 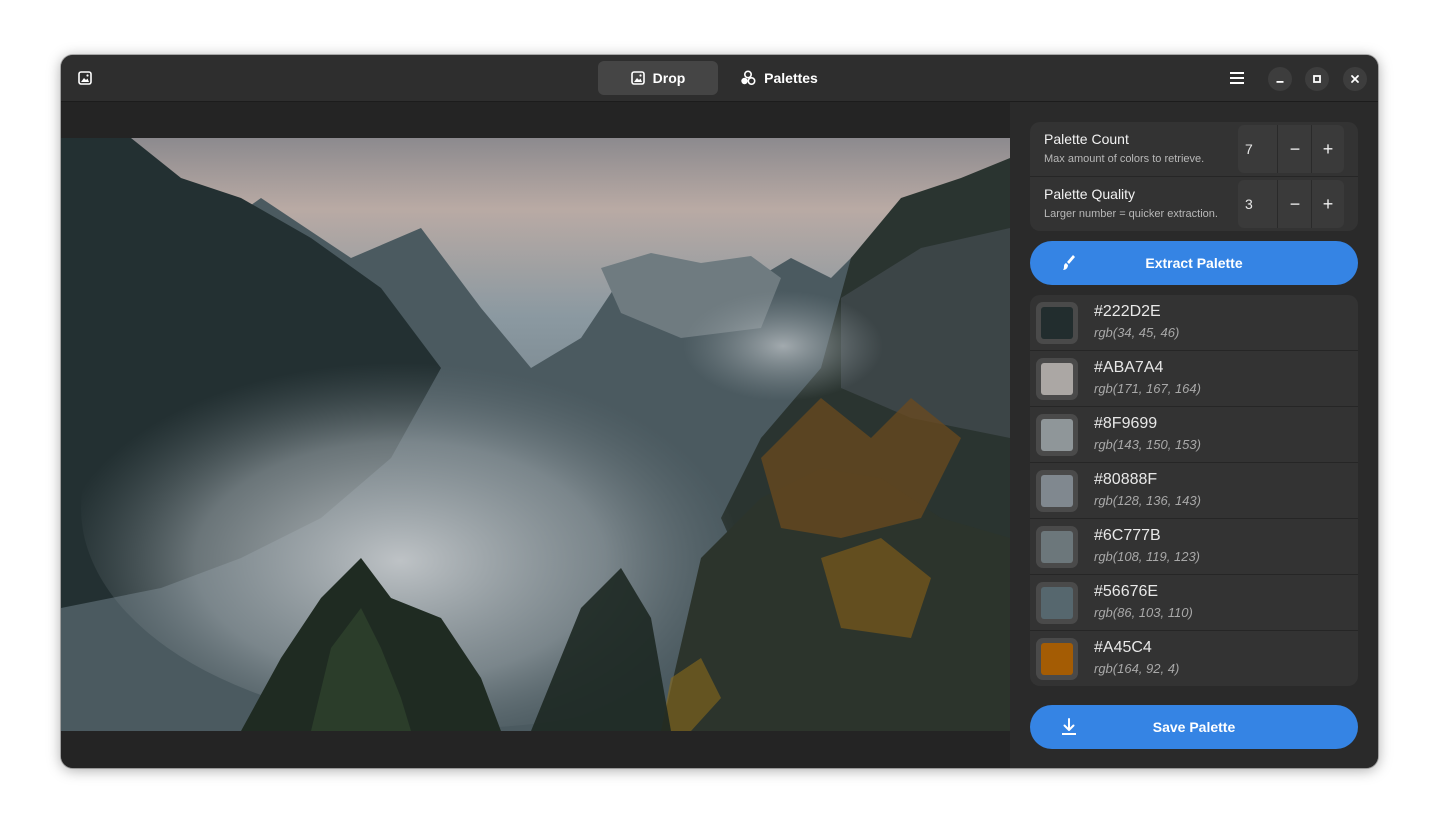 What do you see at coordinates (1237, 78) in the screenshot?
I see `hamburger-menu-icon` at bounding box center [1237, 78].